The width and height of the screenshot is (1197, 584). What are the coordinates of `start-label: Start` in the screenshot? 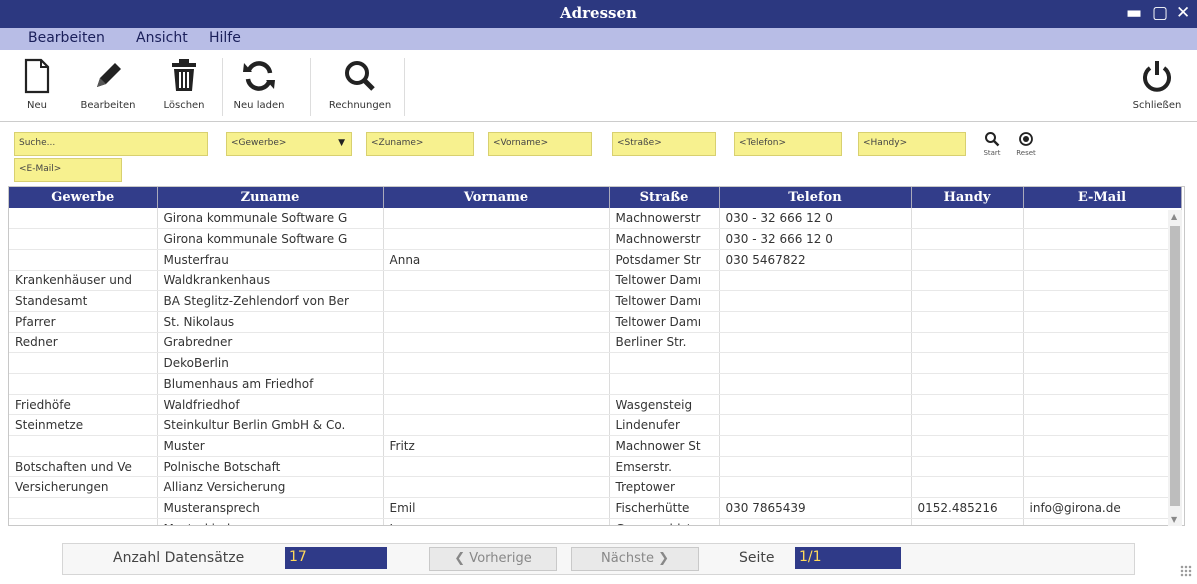 It's located at (992, 153).